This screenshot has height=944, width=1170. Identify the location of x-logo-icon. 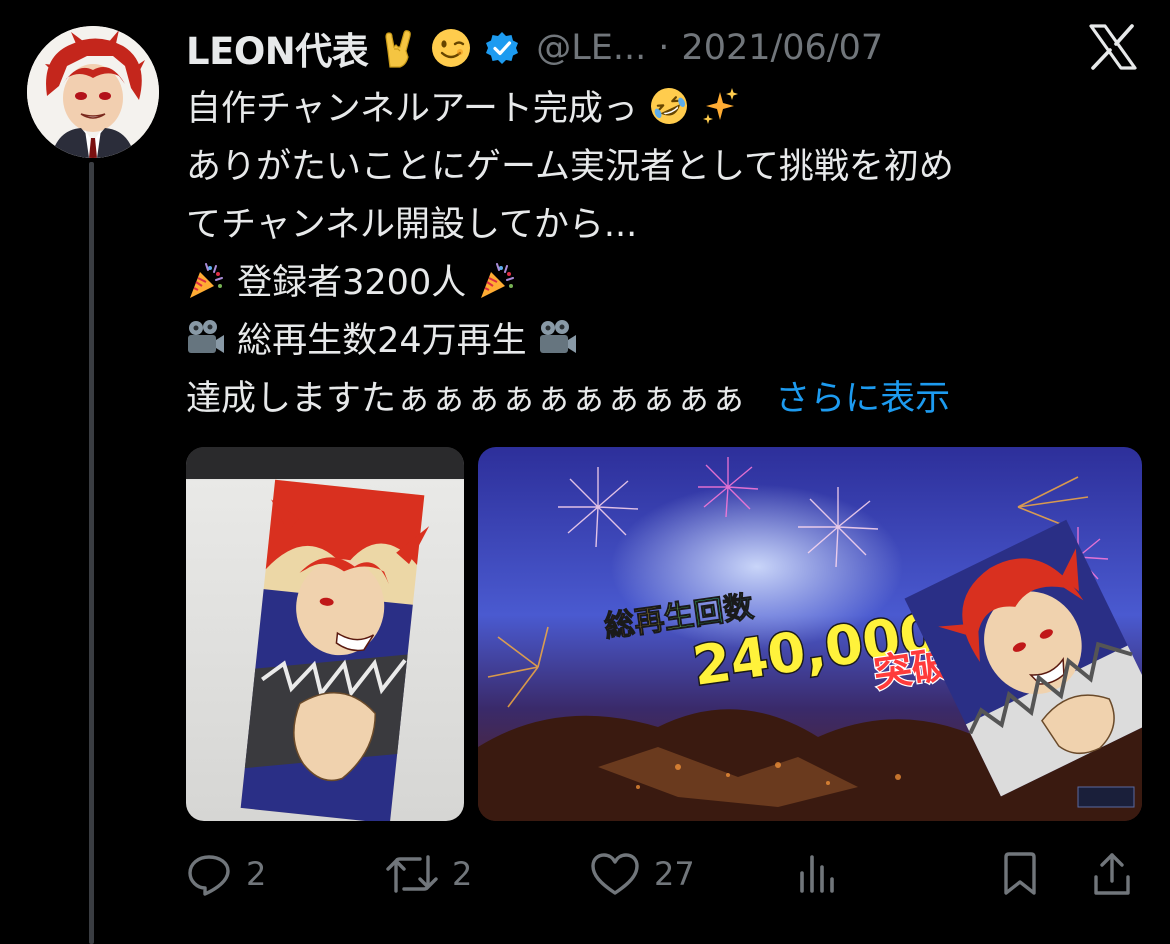
(1113, 47).